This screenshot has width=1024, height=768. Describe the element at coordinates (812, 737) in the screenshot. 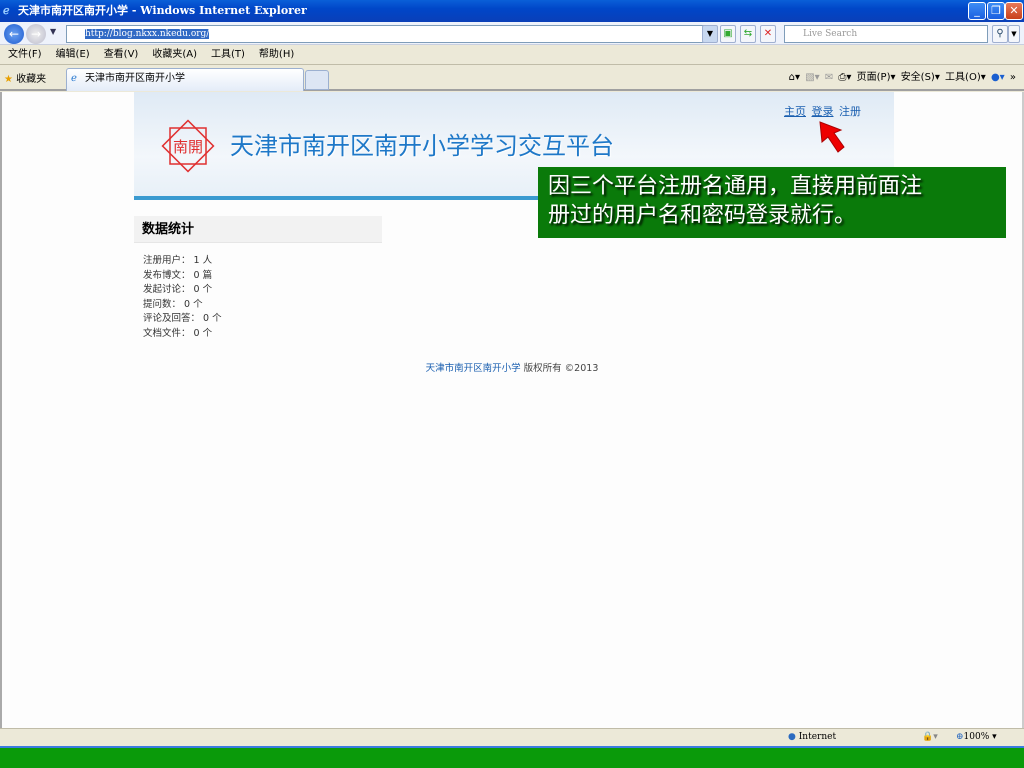

I see `internet-zone: ● Internet` at that location.